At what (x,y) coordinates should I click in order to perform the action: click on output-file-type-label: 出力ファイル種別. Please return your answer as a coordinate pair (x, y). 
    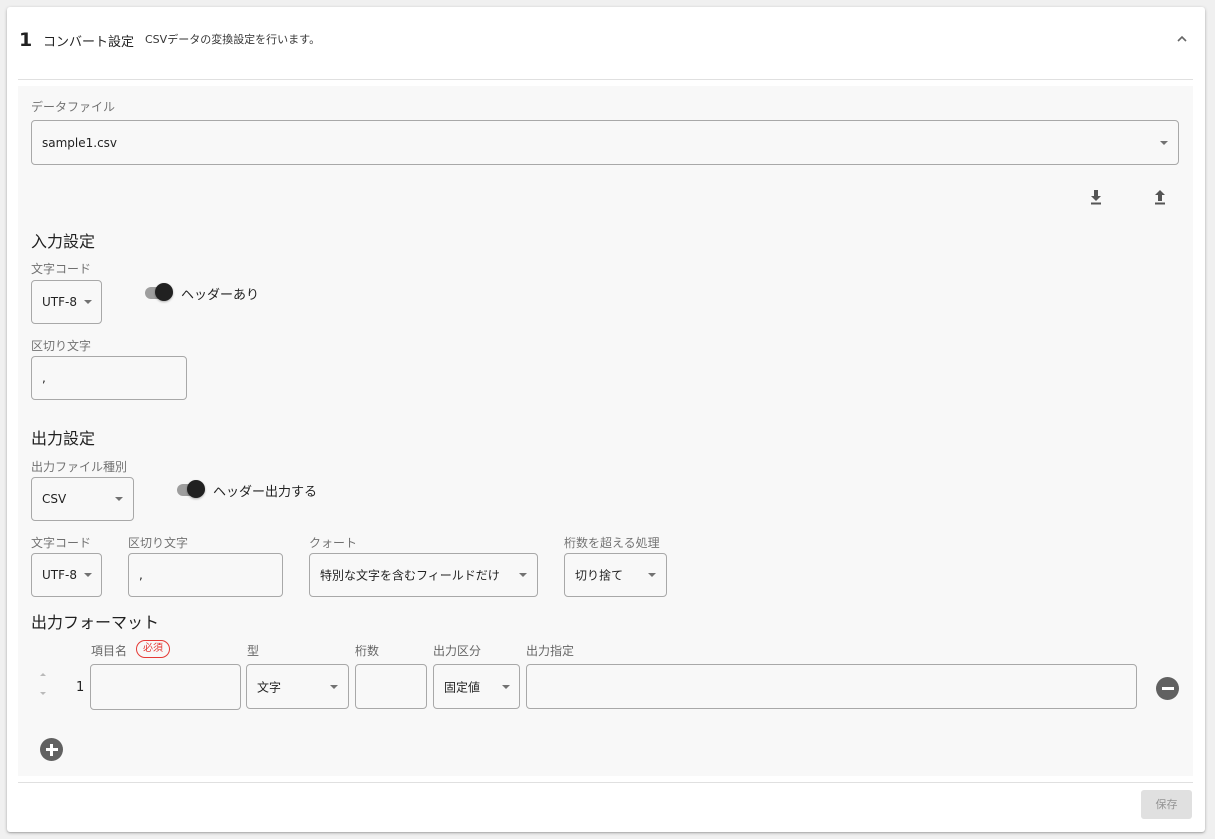
    Looking at the image, I should click on (79, 467).